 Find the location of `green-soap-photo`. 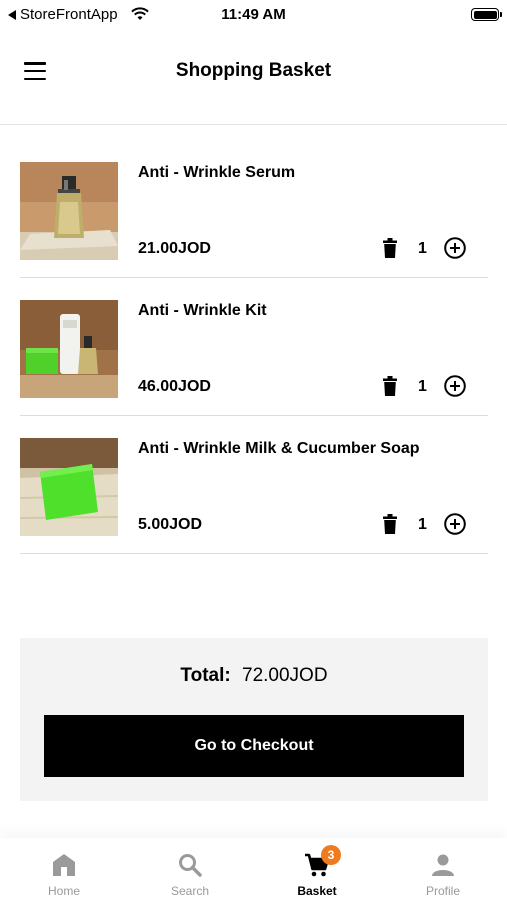

green-soap-photo is located at coordinates (69, 487).